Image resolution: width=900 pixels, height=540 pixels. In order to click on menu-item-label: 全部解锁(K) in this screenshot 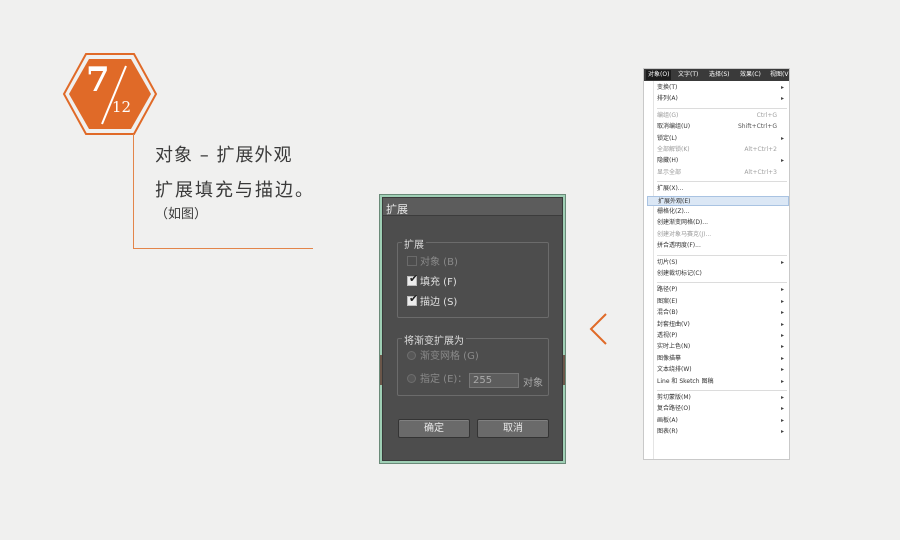, I will do `click(673, 149)`.